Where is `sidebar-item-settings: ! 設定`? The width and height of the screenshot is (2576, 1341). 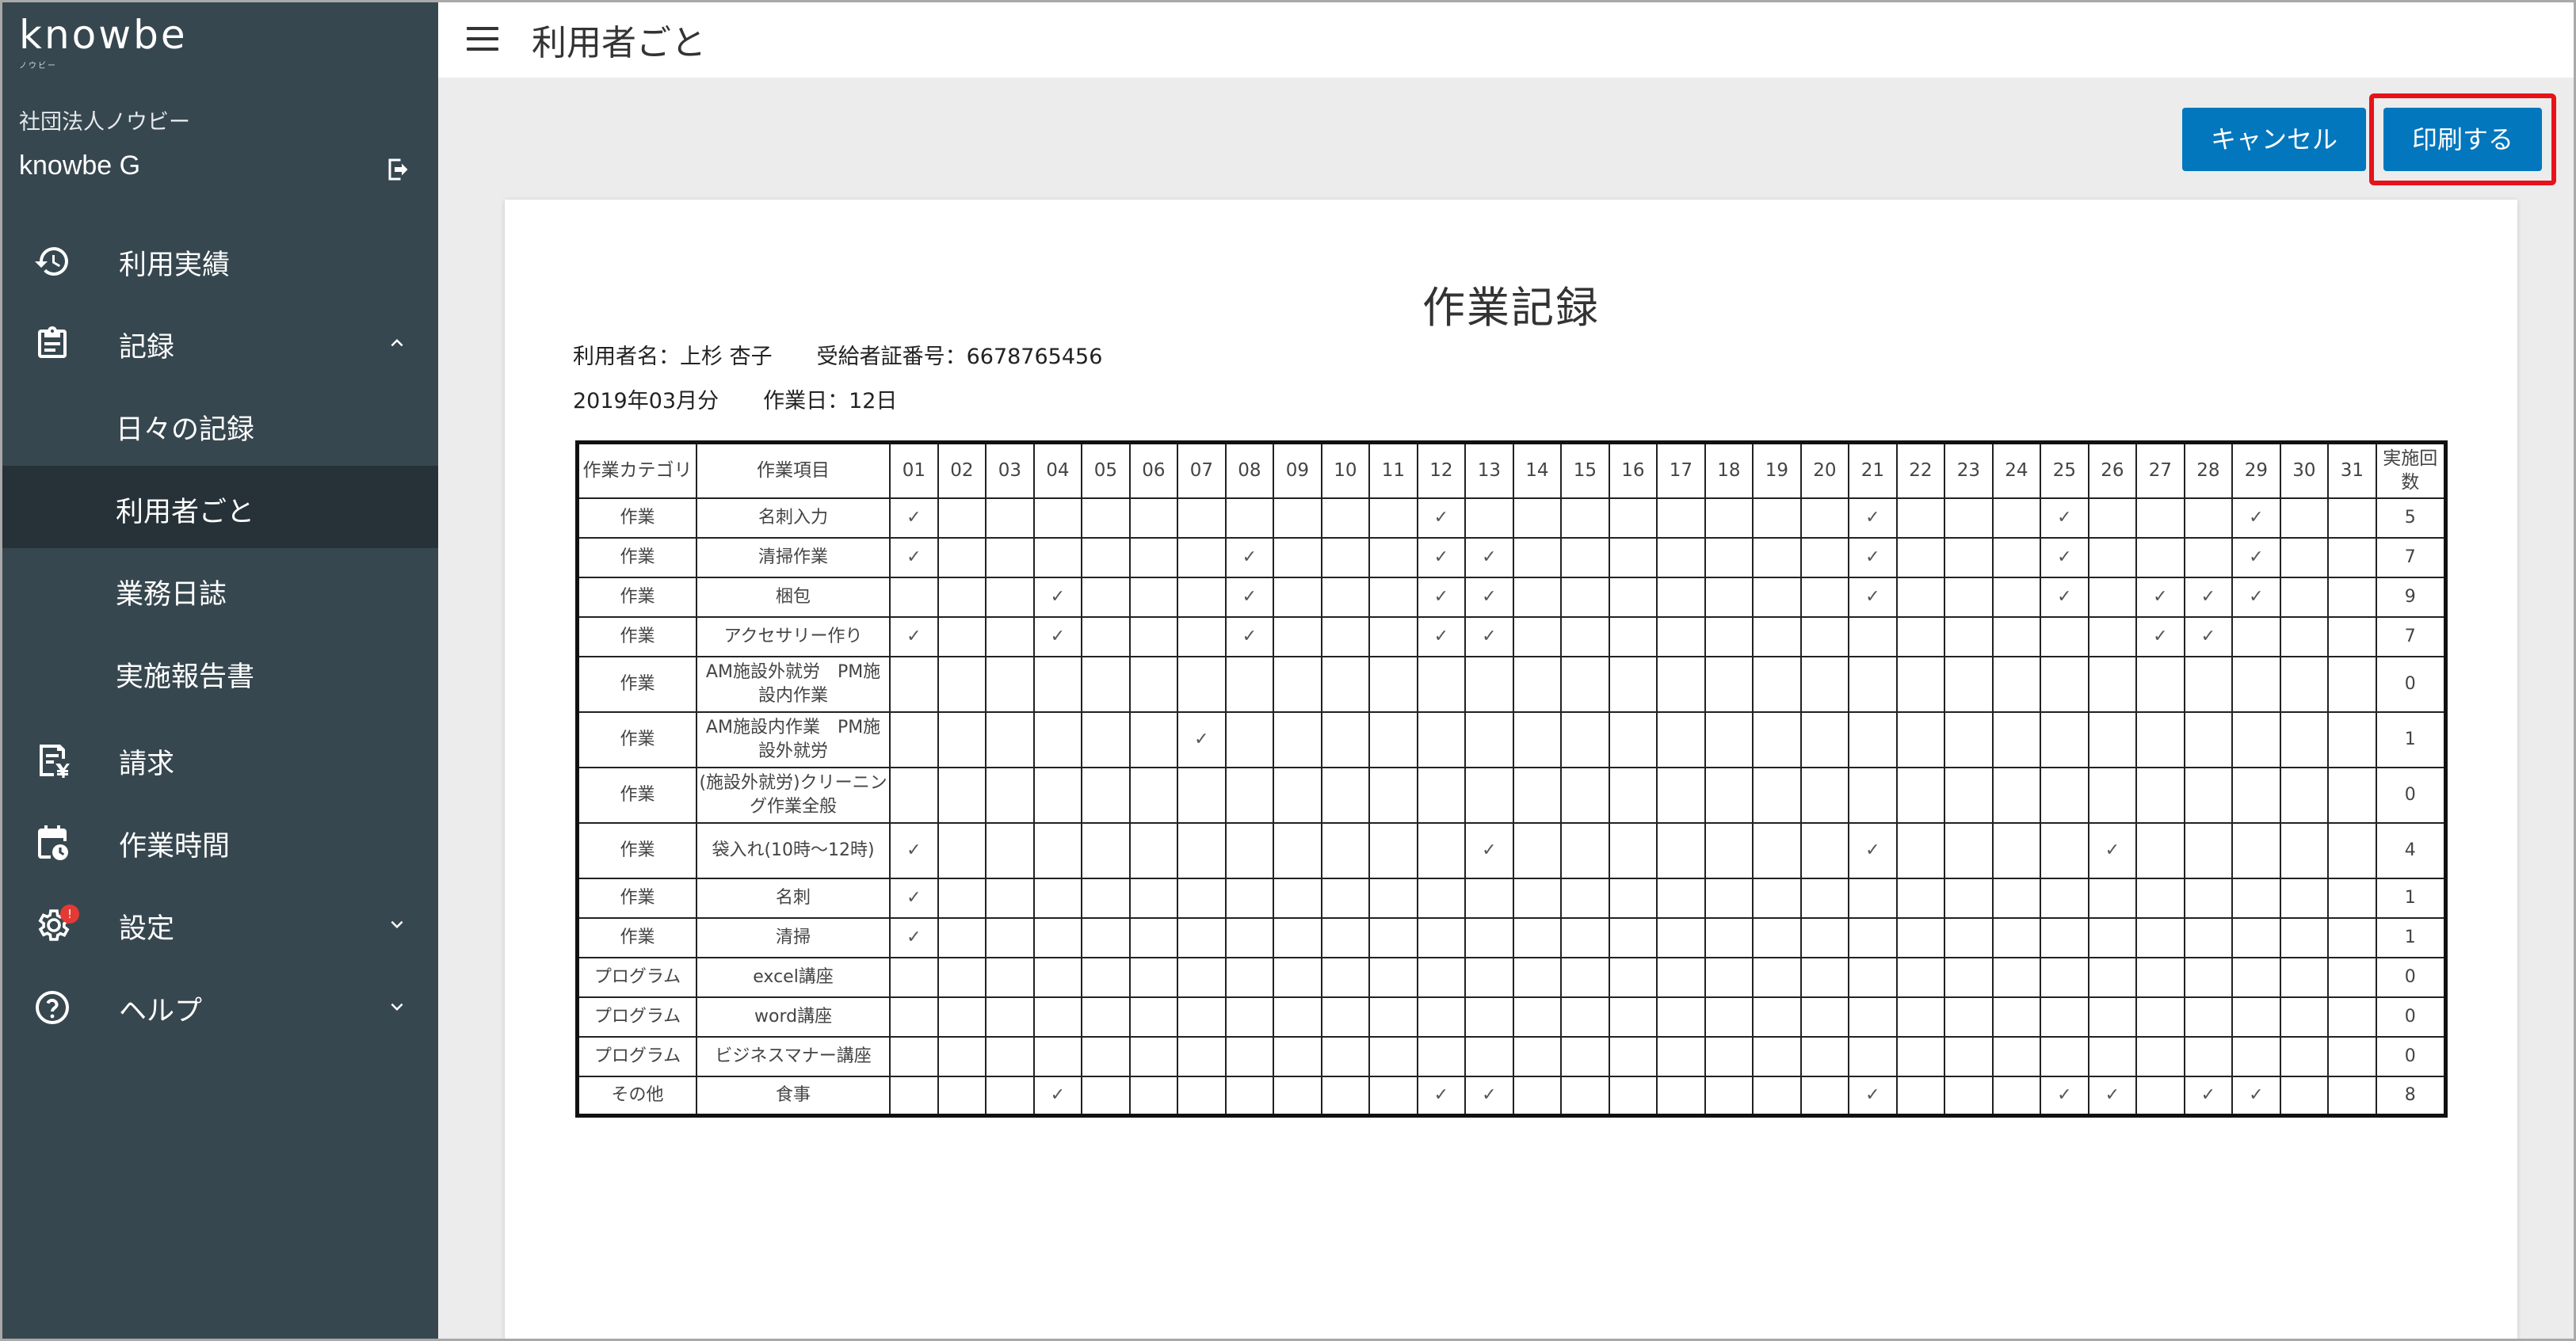 sidebar-item-settings: ! 設定 is located at coordinates (219, 924).